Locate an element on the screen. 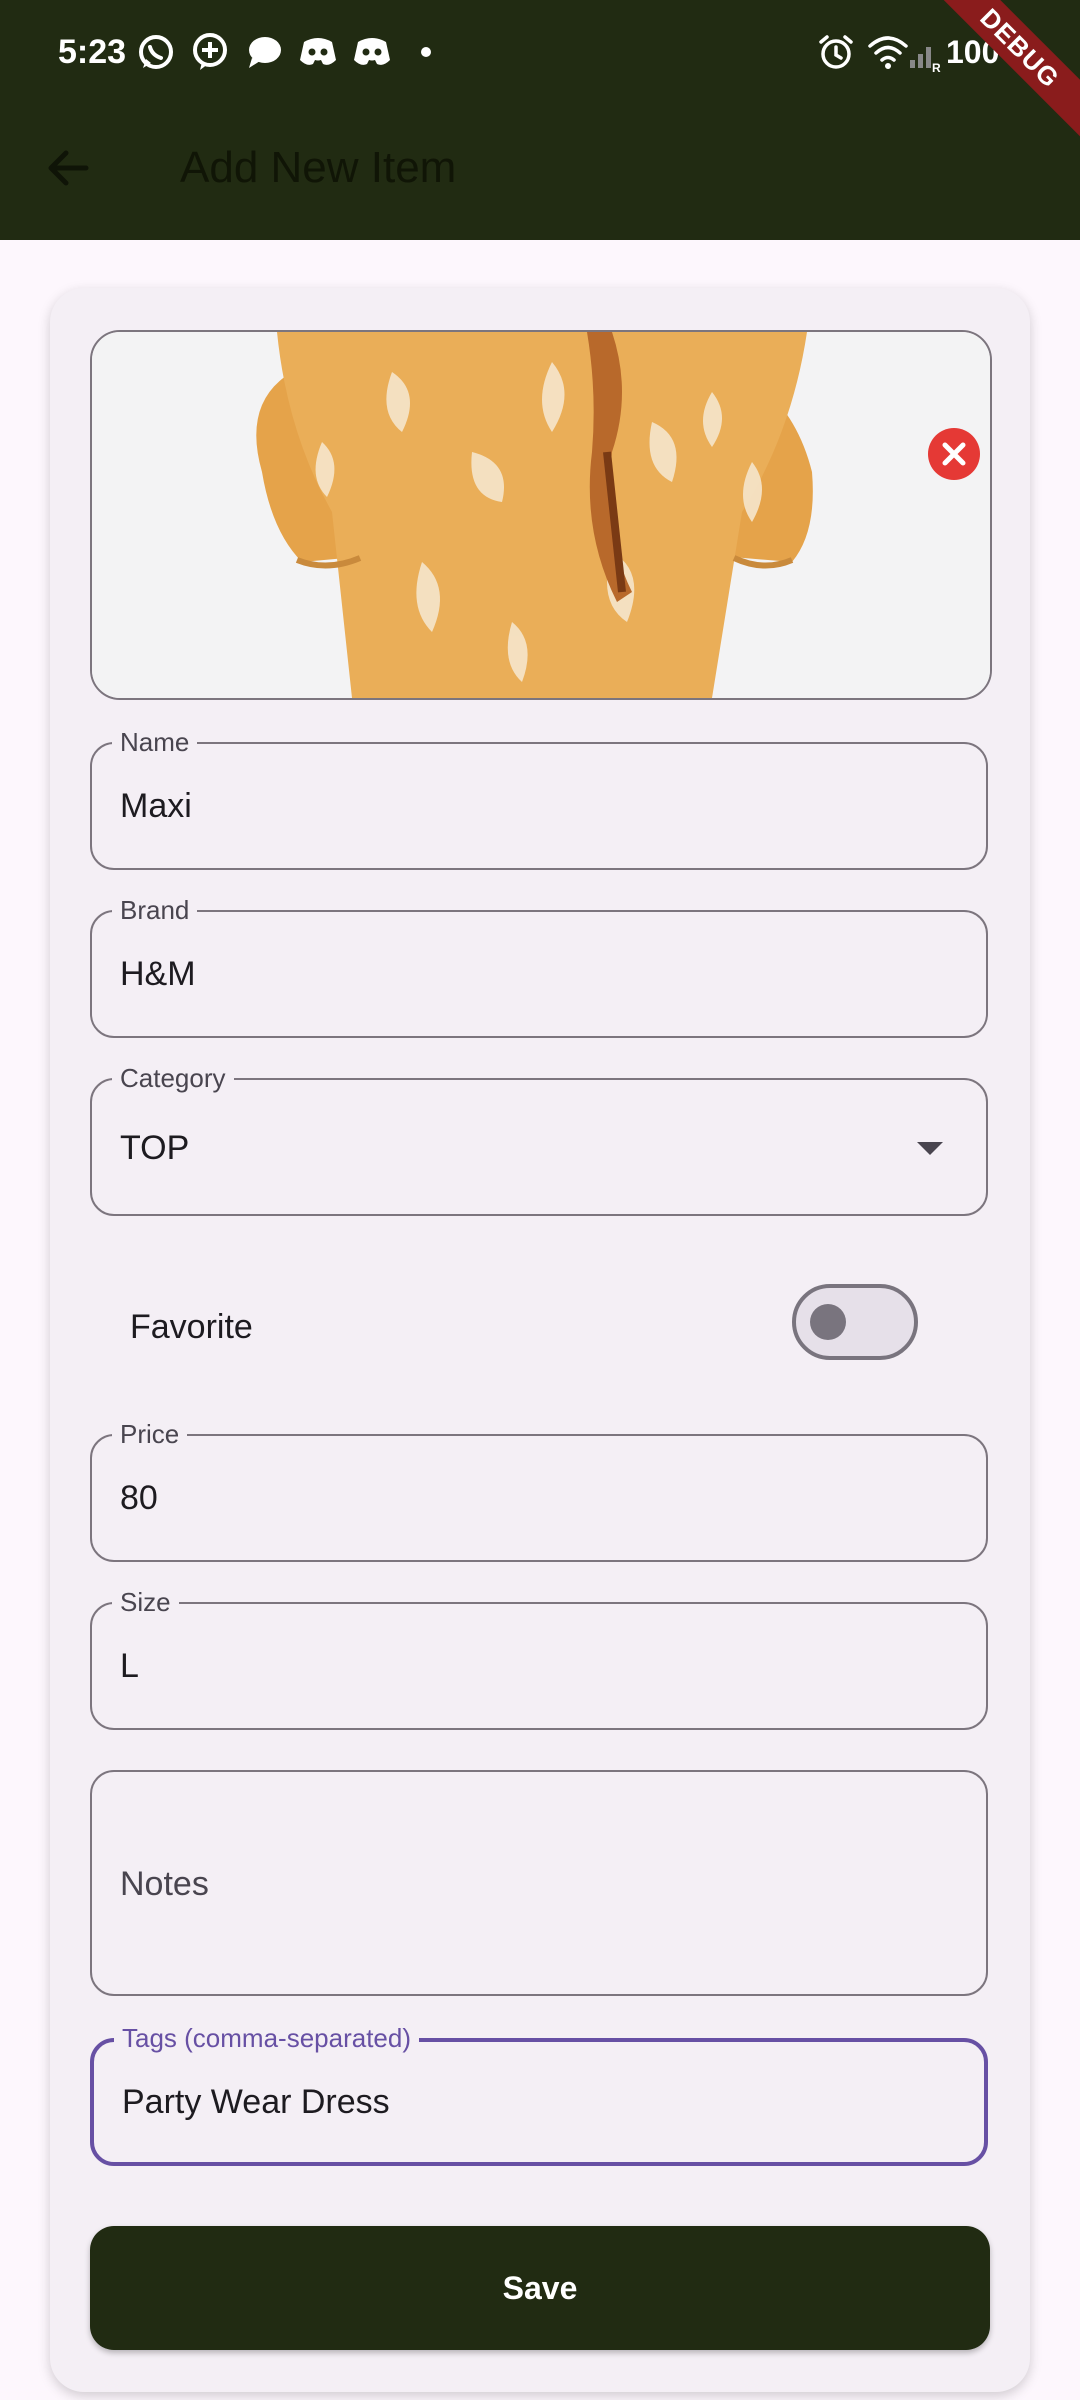 The height and width of the screenshot is (2400, 1080). notes-placeholder: Notes is located at coordinates (164, 1884).